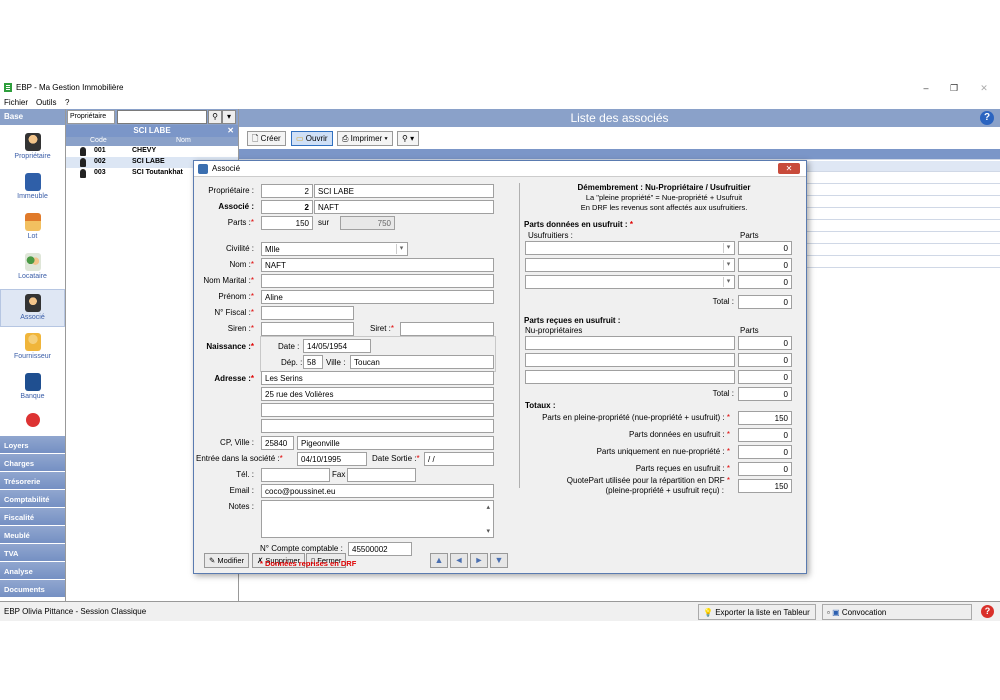  What do you see at coordinates (229, 117) in the screenshot?
I see `chevron-down-icon: ▾` at bounding box center [229, 117].